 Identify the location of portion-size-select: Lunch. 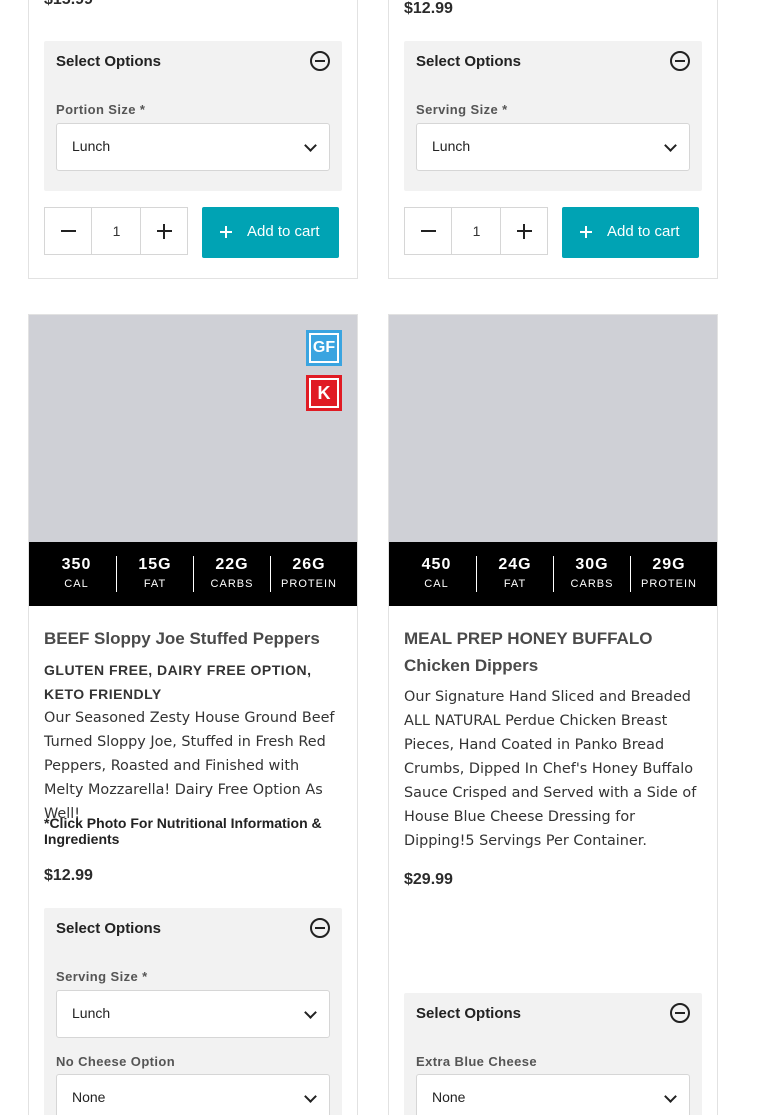
(193, 147).